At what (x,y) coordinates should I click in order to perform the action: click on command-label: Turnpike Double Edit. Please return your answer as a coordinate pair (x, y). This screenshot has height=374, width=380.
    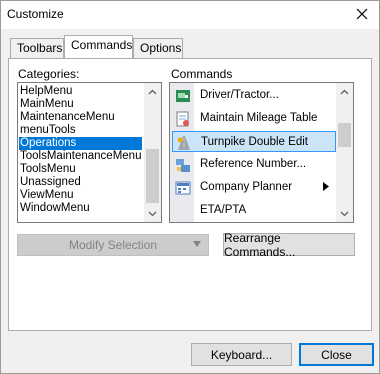
    Looking at the image, I should click on (254, 142).